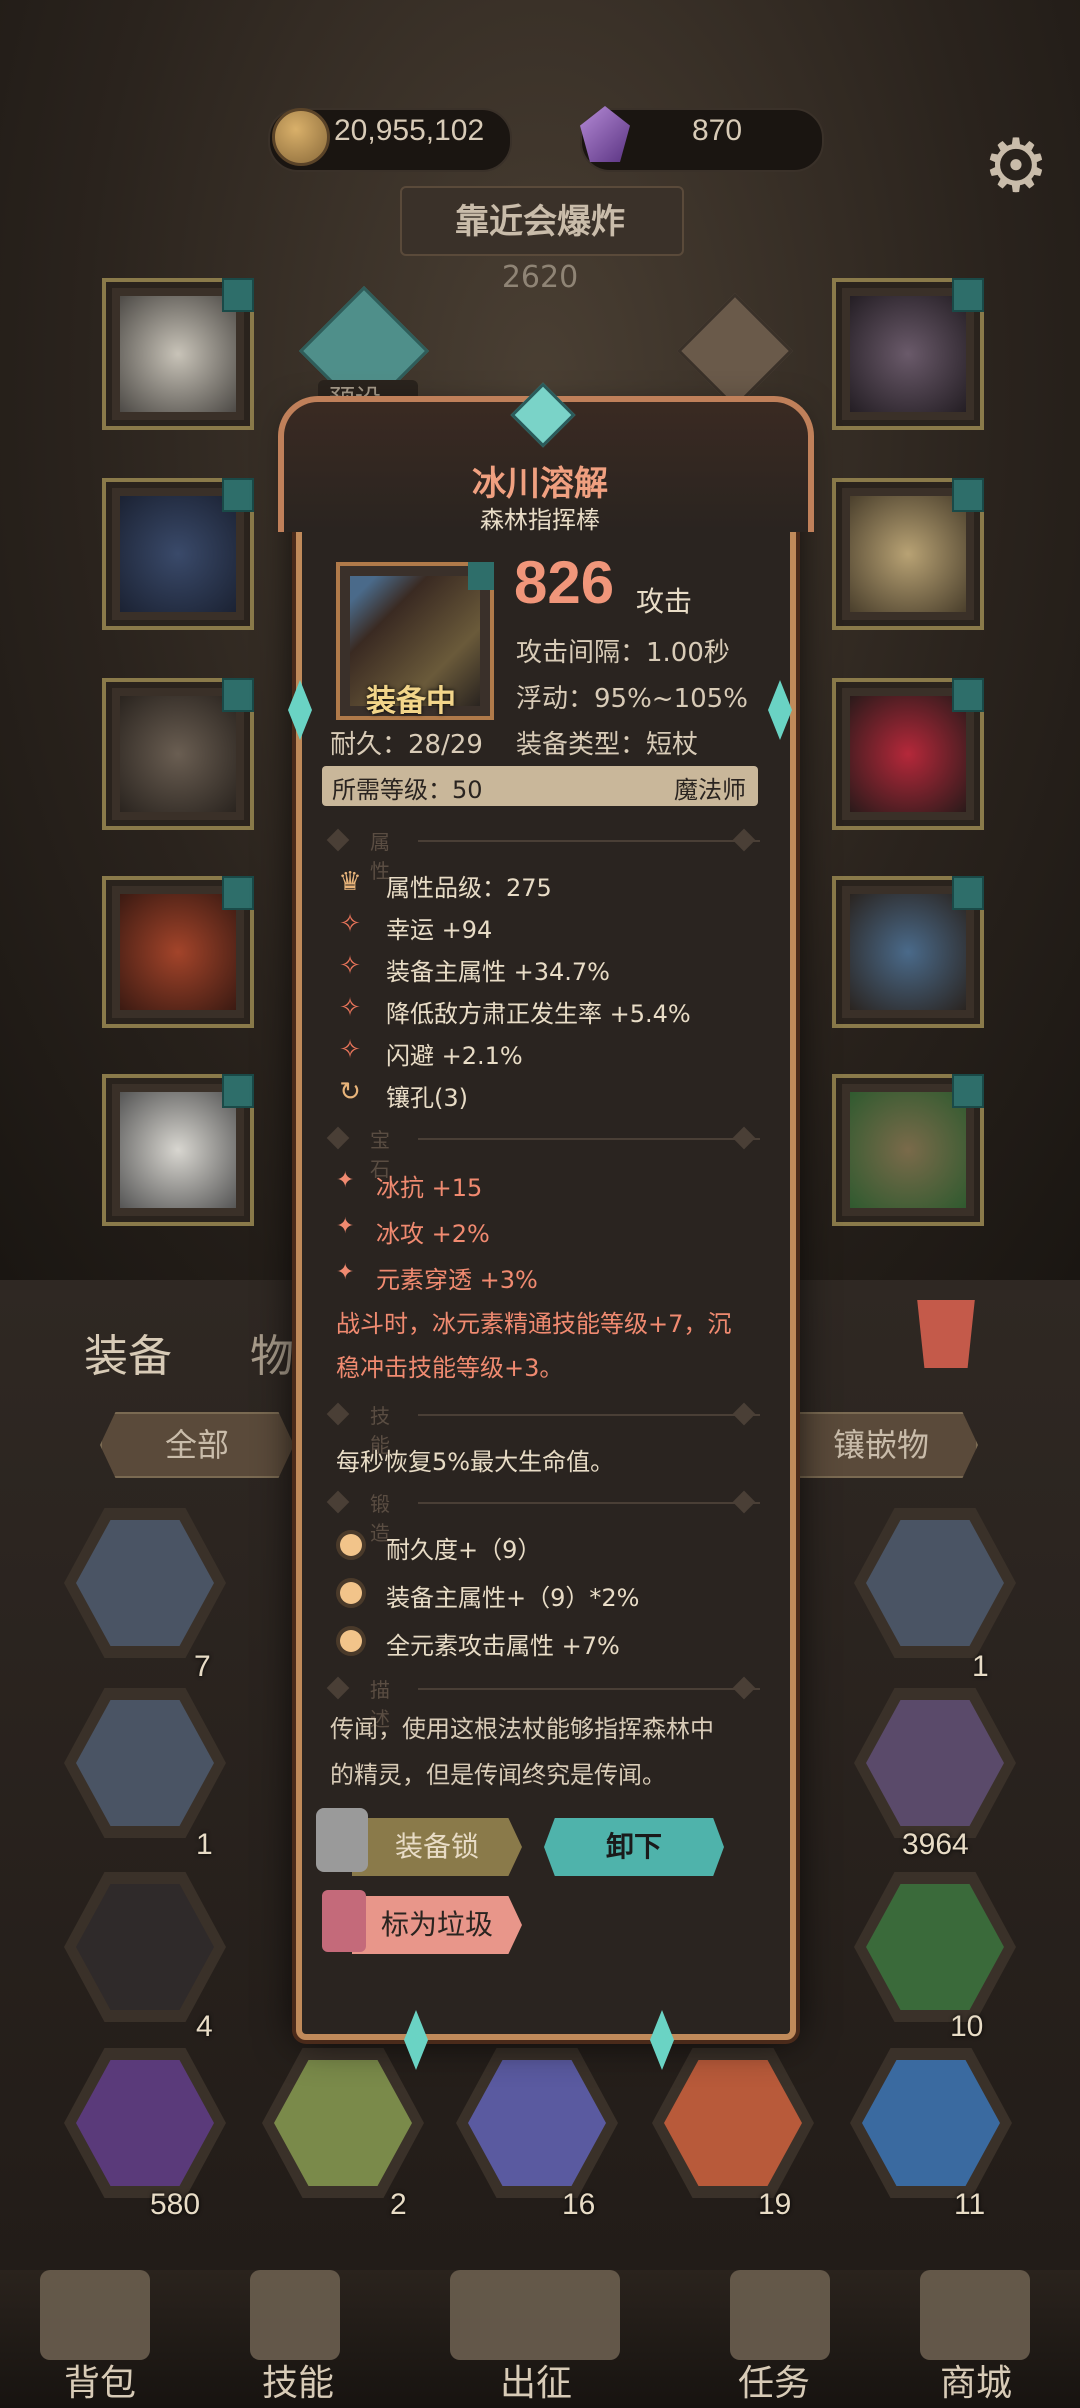 This screenshot has width=1080, height=2408. I want to click on mark-trash-button: 标为垃圾, so click(437, 1925).